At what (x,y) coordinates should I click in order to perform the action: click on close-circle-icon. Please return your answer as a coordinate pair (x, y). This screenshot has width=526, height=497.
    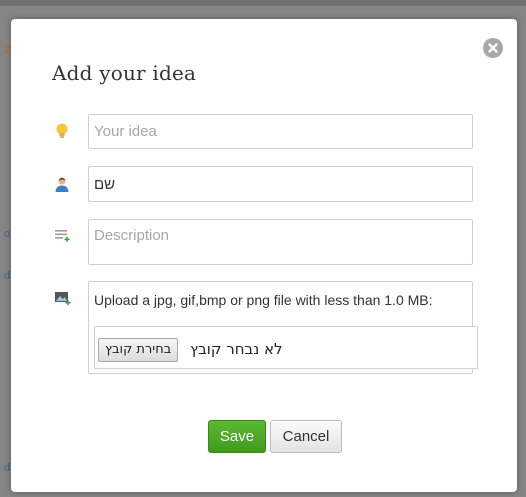
    Looking at the image, I should click on (493, 48).